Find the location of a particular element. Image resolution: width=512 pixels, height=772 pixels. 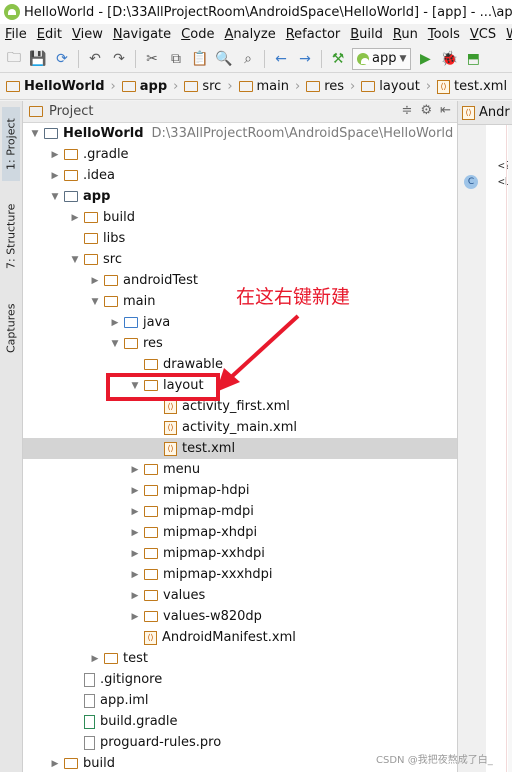

menu-edit: Edit is located at coordinates (49, 34).